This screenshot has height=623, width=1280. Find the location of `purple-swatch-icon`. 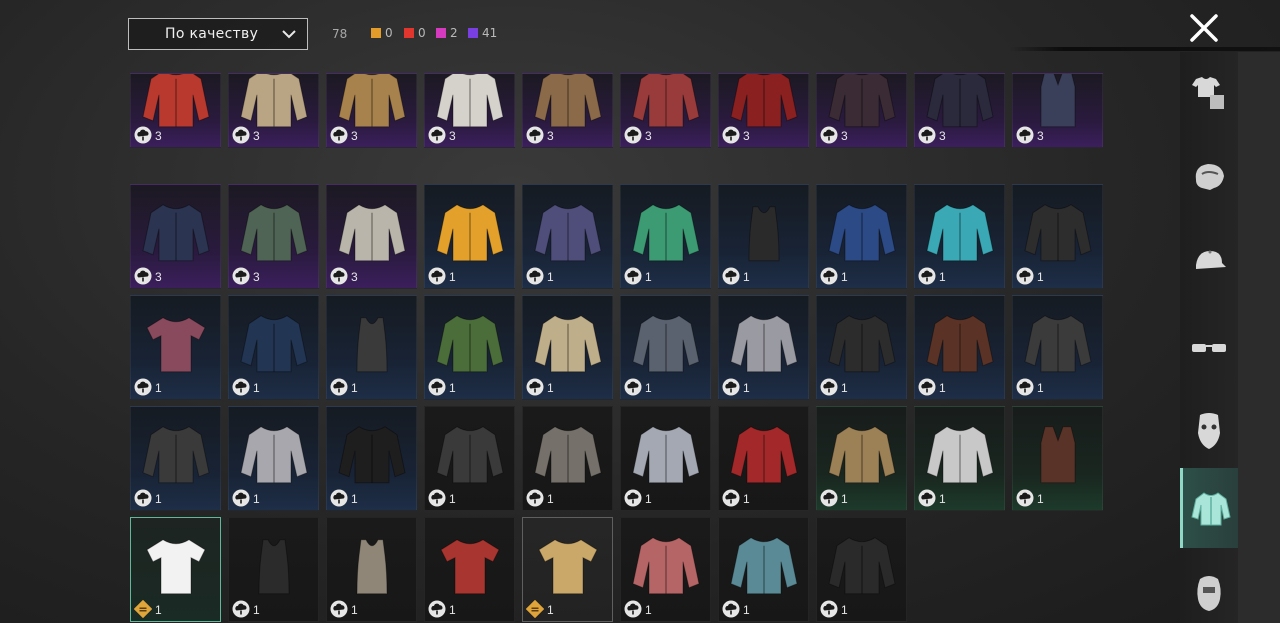

purple-swatch-icon is located at coordinates (473, 33).